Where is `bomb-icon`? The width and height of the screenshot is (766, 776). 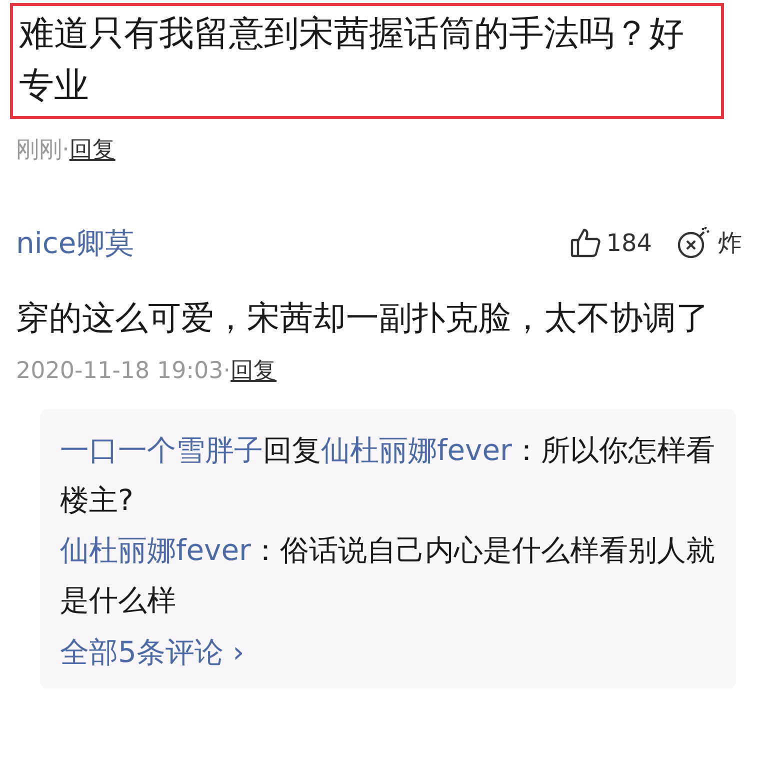
bomb-icon is located at coordinates (693, 243).